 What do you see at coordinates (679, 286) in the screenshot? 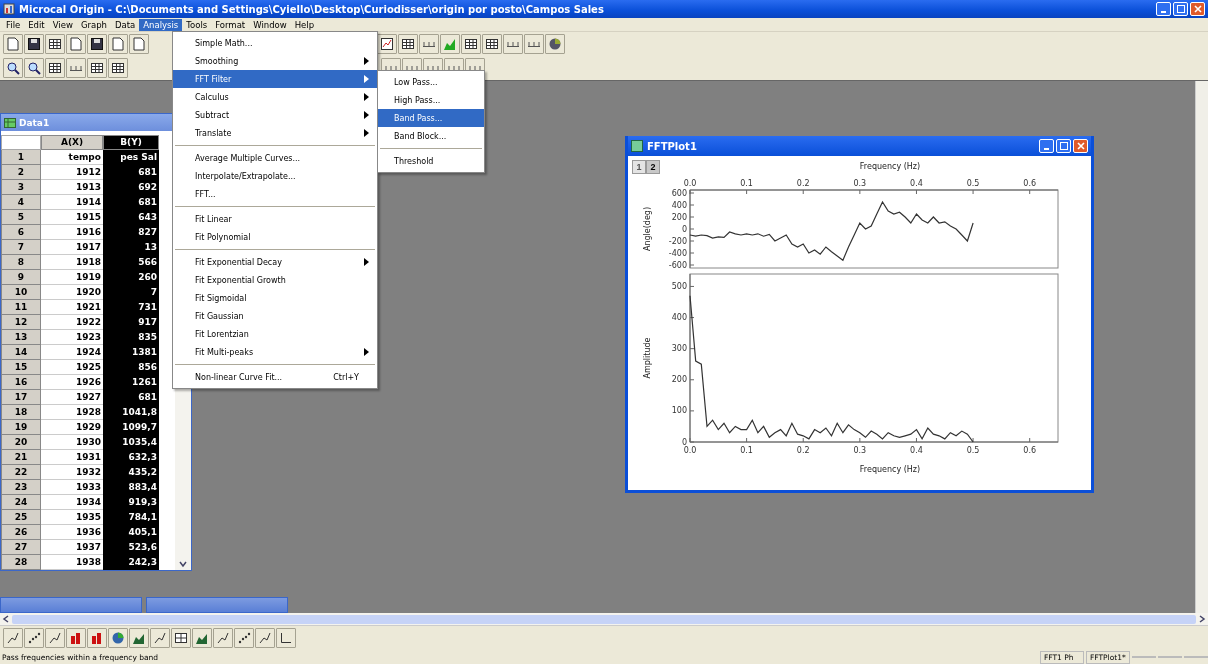
I see `tick-label: 500` at bounding box center [679, 286].